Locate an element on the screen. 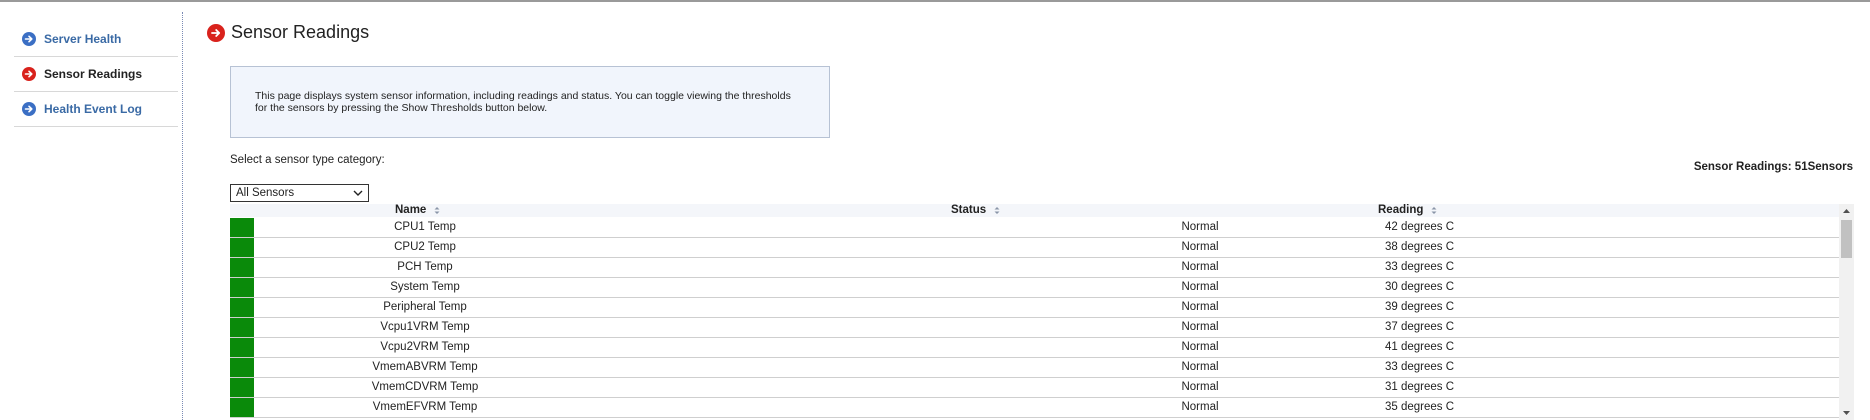  column-header-label: Reading is located at coordinates (1401, 210).